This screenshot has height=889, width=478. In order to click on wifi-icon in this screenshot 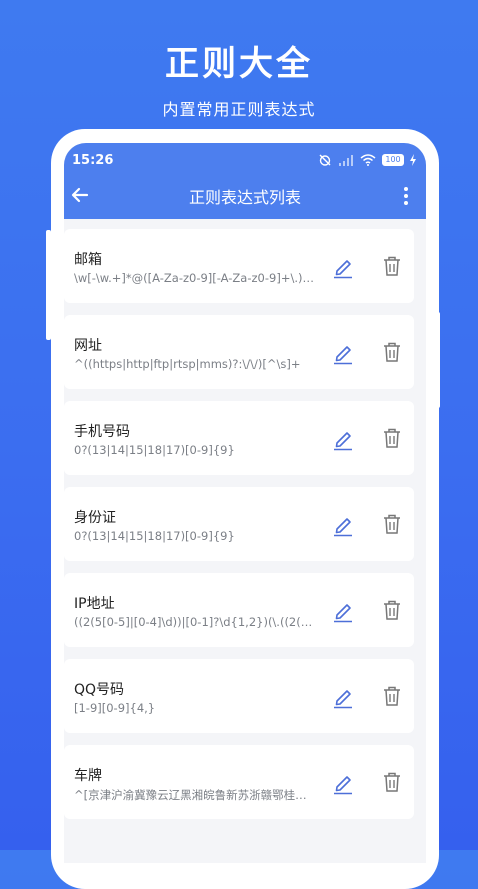, I will do `click(368, 160)`.